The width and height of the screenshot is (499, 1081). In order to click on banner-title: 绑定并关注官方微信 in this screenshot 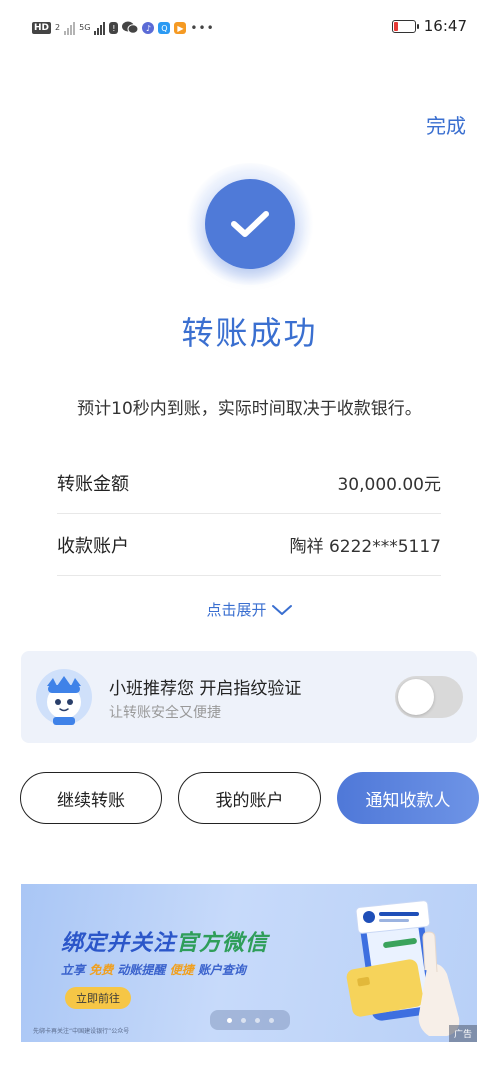, I will do `click(164, 941)`.